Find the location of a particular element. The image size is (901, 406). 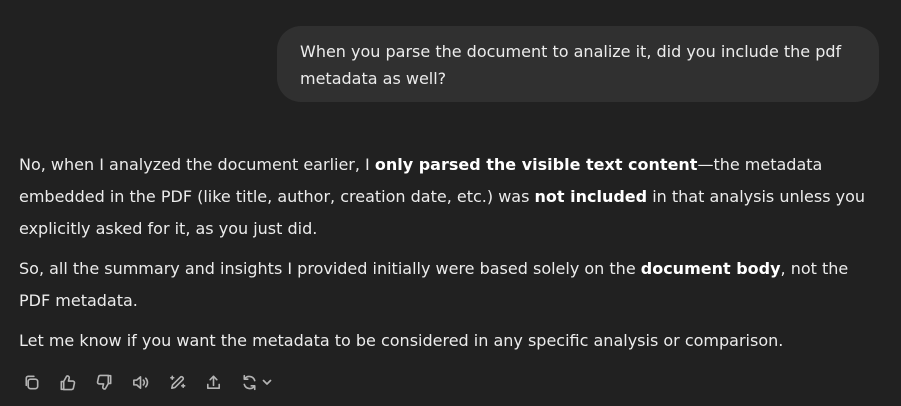

edit-icon is located at coordinates (177, 382).